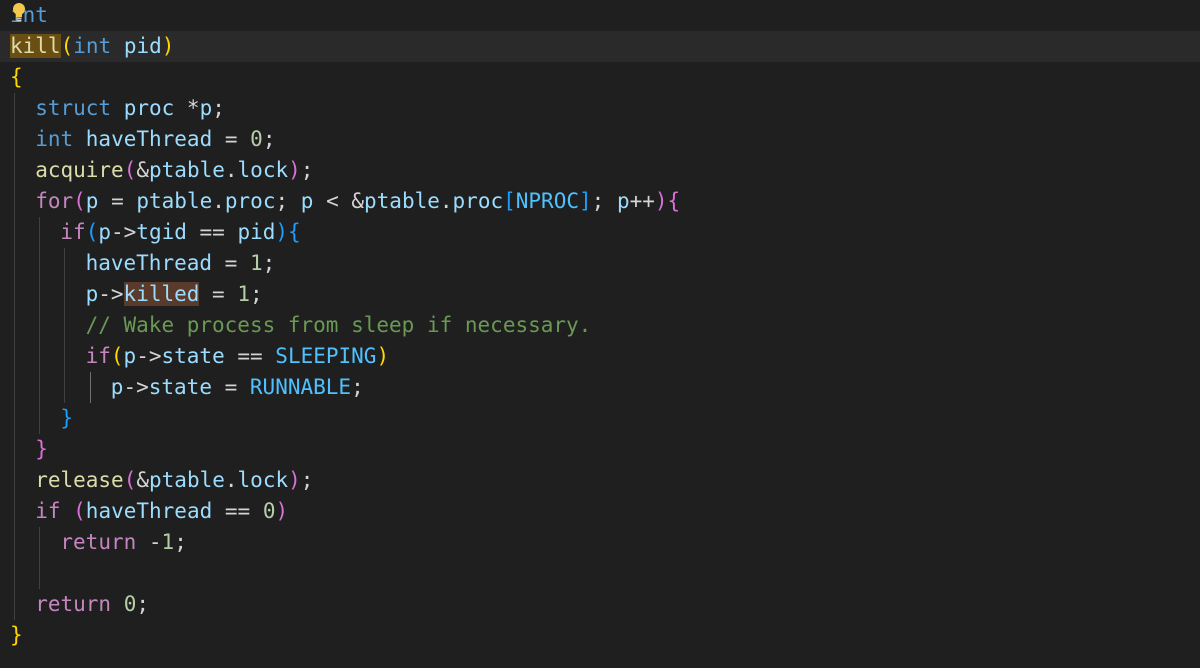 The image size is (1200, 668). What do you see at coordinates (600, 232) in the screenshot?
I see `code-line: if(p->tgid == pid){` at bounding box center [600, 232].